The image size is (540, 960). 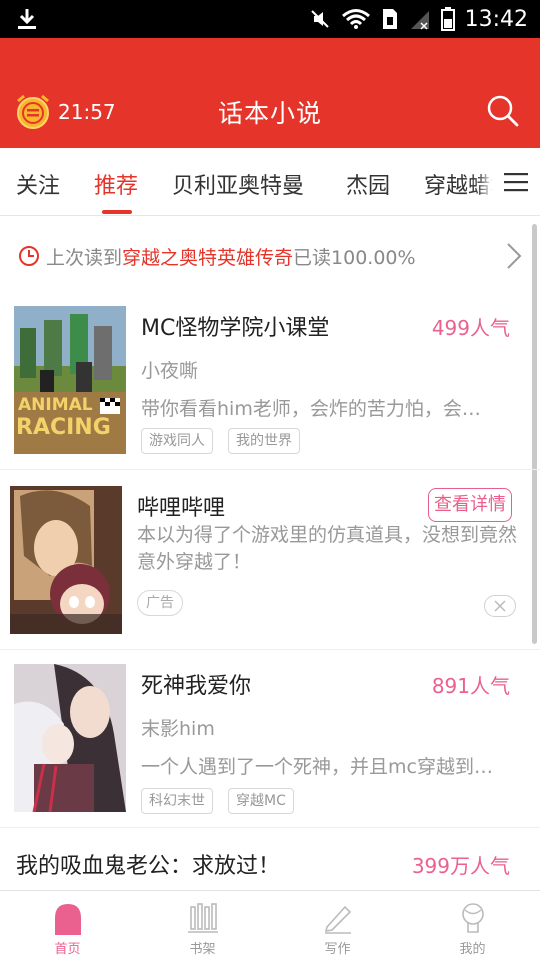 What do you see at coordinates (419, 20) in the screenshot?
I see `signal-icon` at bounding box center [419, 20].